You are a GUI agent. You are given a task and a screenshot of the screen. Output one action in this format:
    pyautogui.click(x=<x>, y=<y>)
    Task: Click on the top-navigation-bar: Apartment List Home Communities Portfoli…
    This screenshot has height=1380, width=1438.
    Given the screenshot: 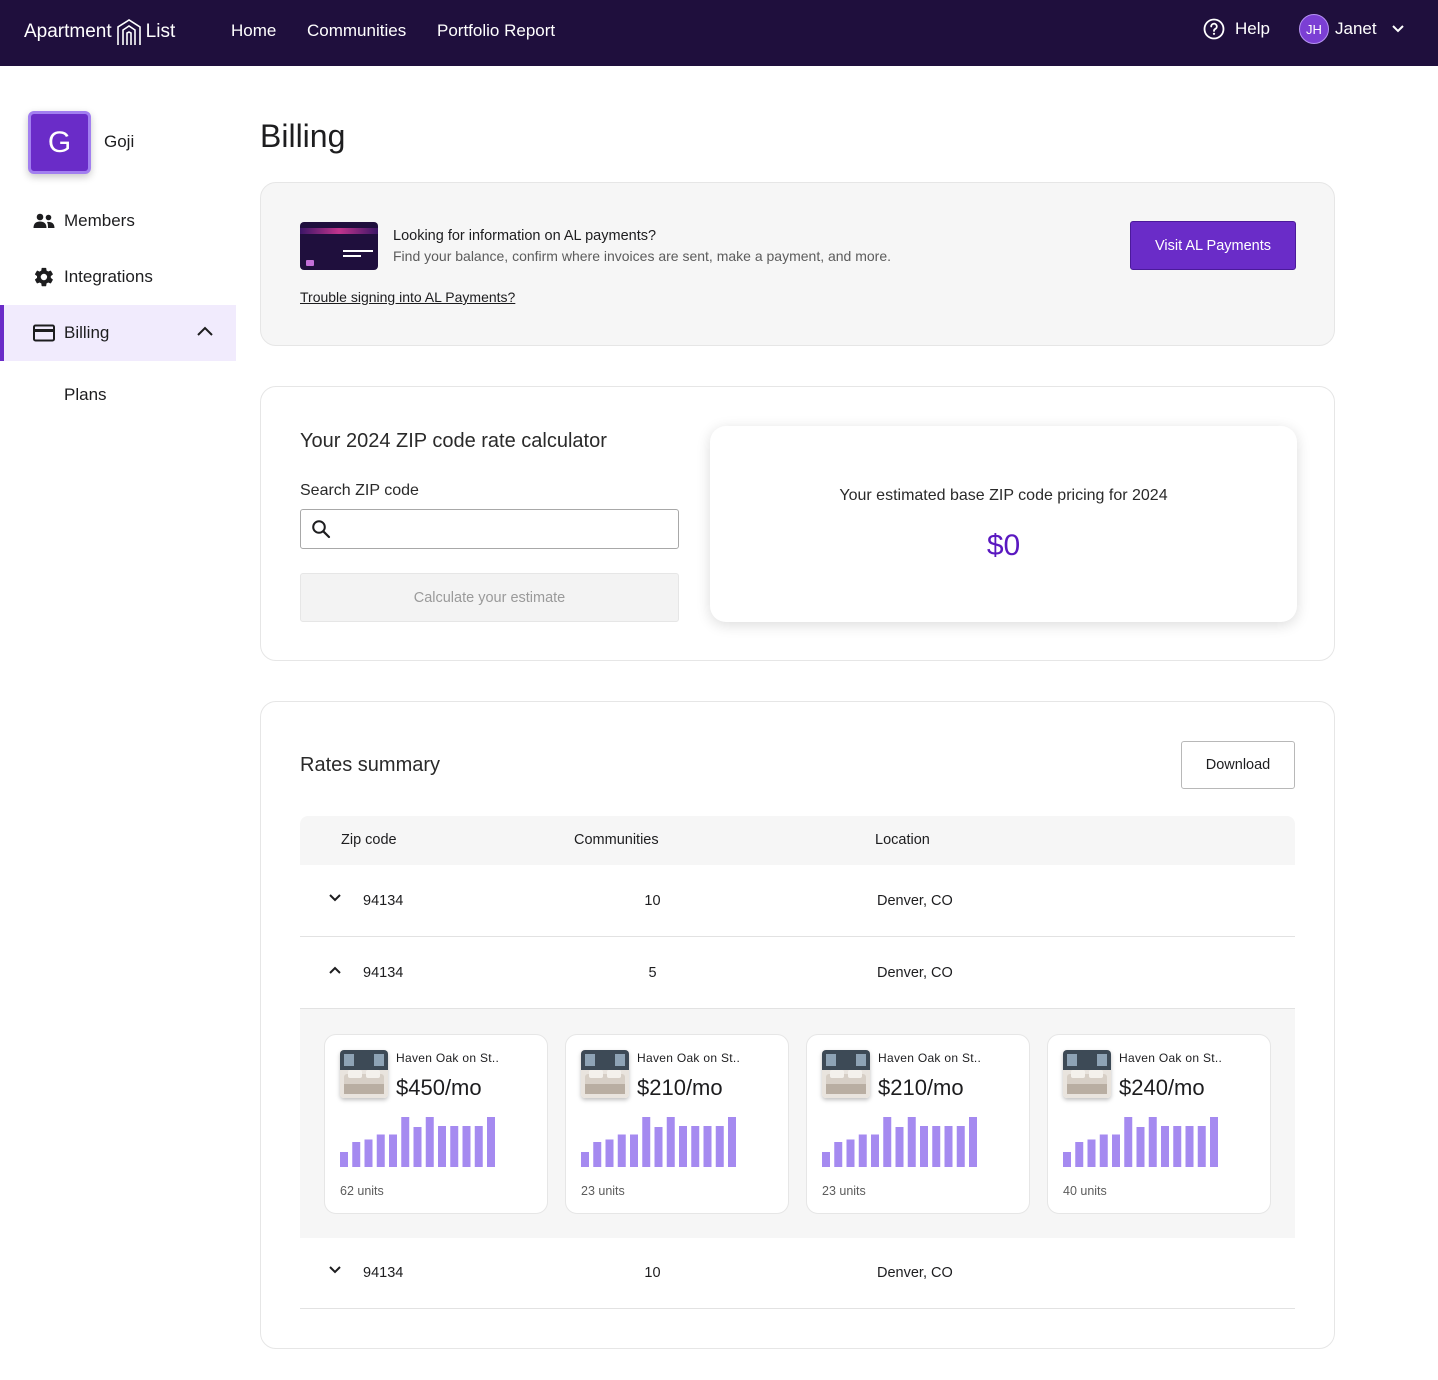 What is the action you would take?
    pyautogui.click(x=719, y=33)
    